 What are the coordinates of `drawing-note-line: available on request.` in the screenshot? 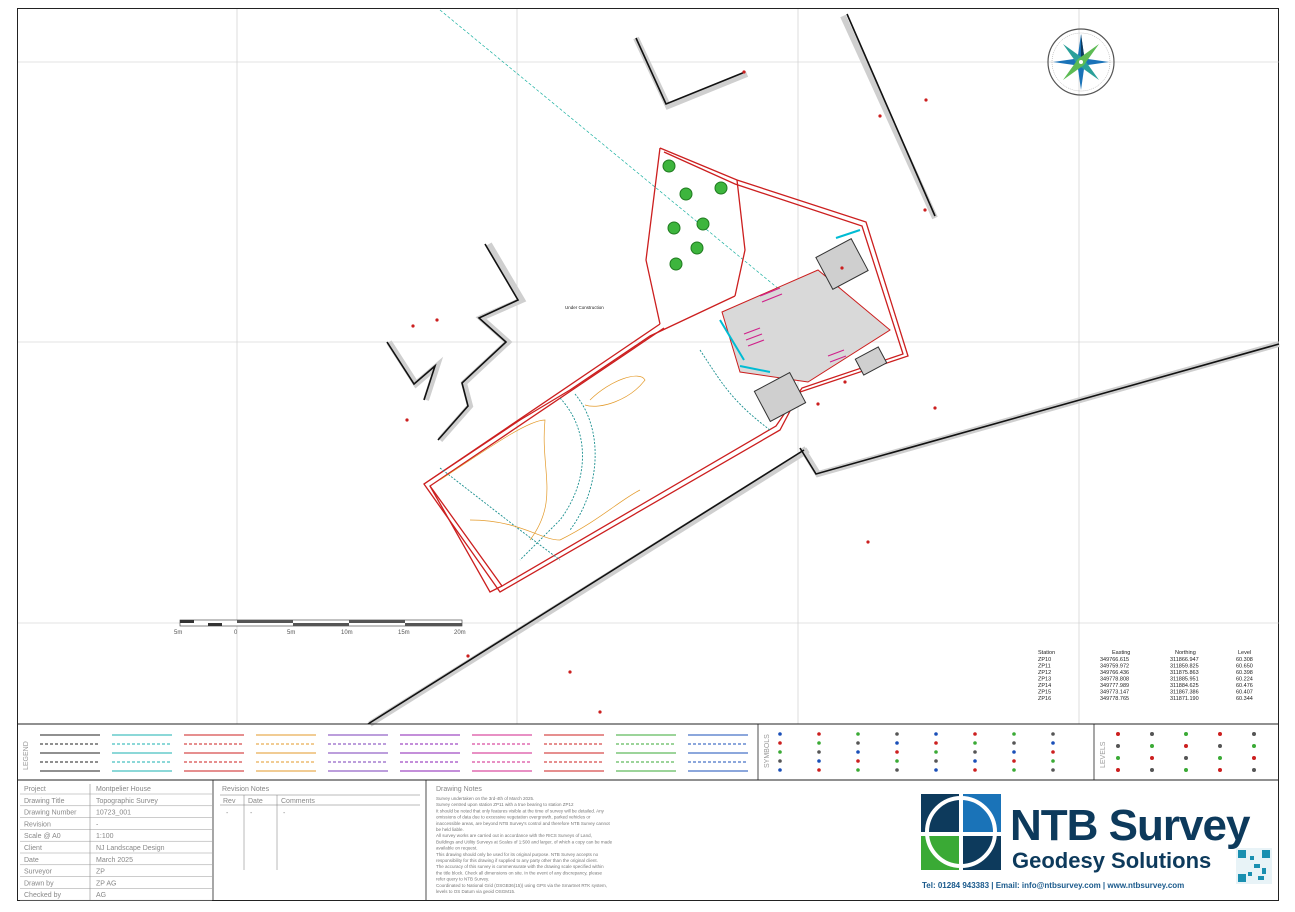 It's located at (457, 848).